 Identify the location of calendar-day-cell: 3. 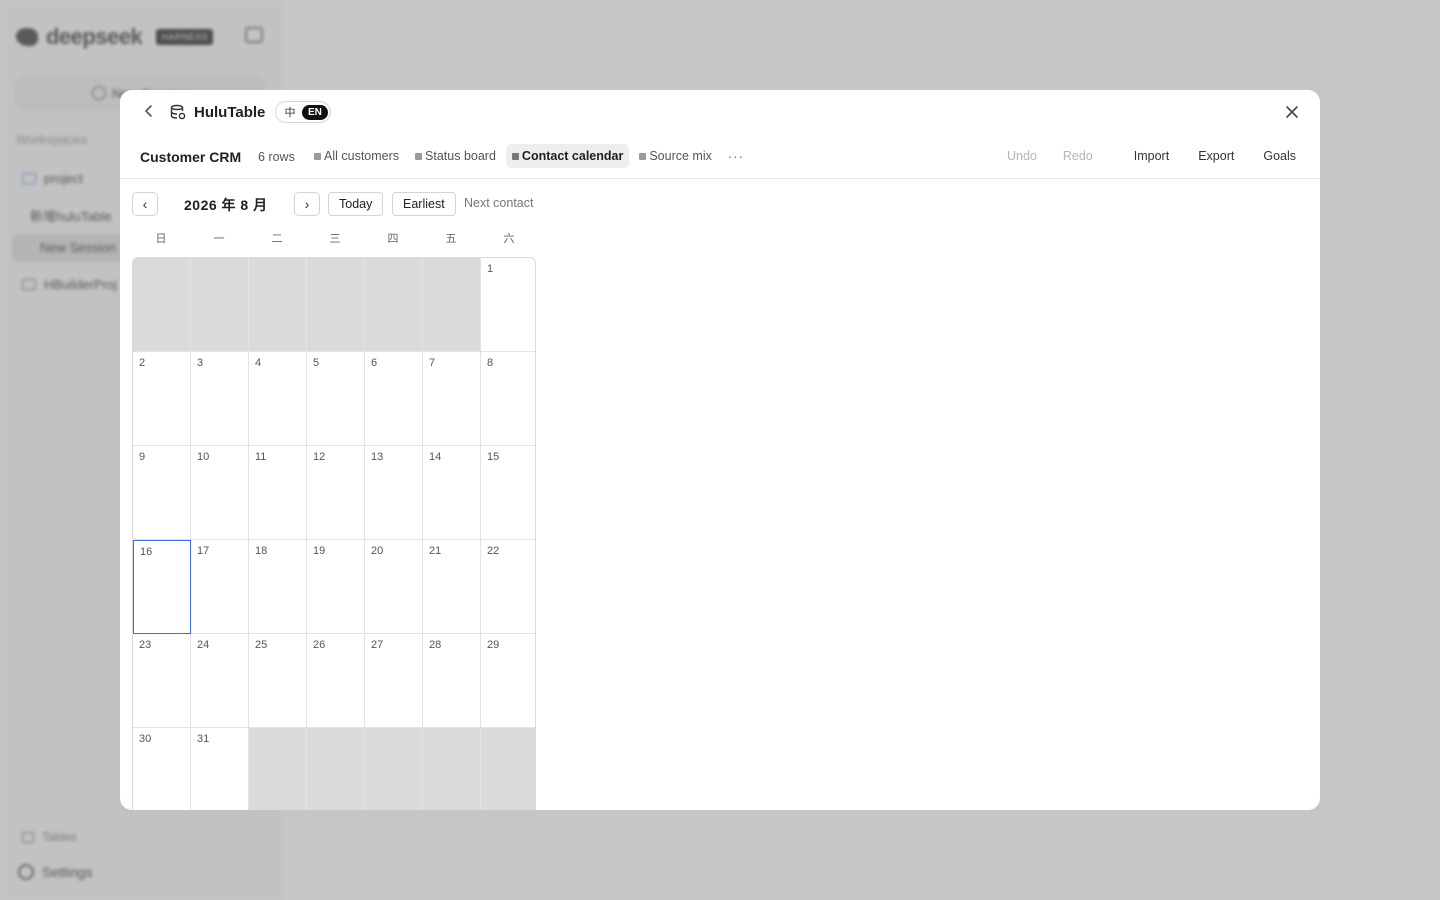
(220, 399).